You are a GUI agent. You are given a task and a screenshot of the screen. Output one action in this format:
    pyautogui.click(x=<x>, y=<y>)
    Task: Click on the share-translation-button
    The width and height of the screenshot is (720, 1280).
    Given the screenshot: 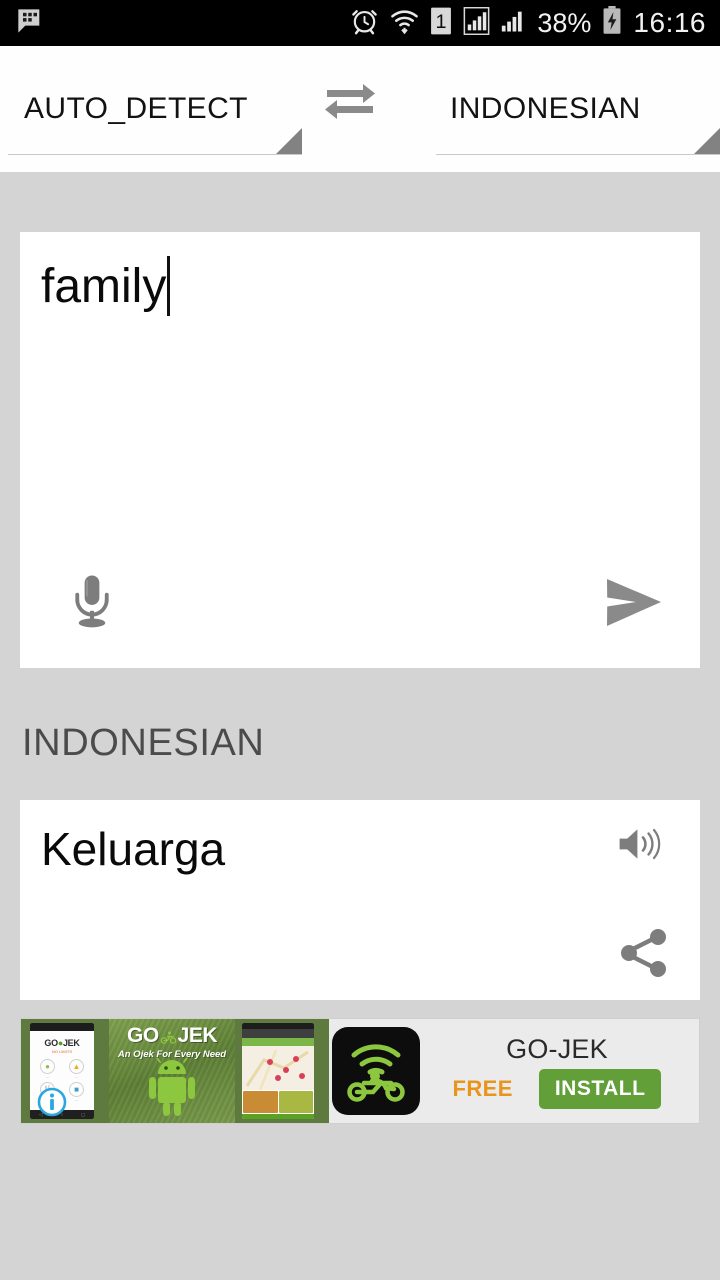 What is the action you would take?
    pyautogui.click(x=644, y=955)
    